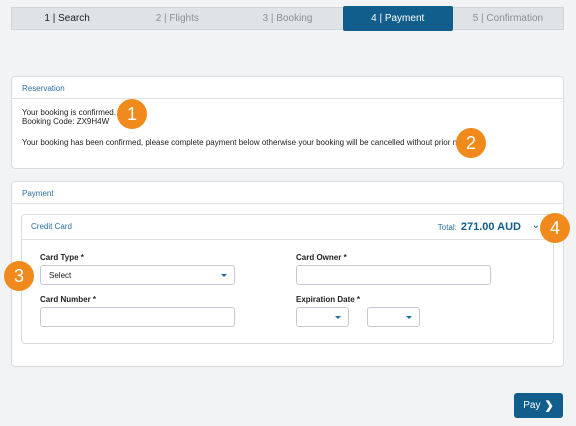  I want to click on total-value: 271.00 AUD, so click(490, 227).